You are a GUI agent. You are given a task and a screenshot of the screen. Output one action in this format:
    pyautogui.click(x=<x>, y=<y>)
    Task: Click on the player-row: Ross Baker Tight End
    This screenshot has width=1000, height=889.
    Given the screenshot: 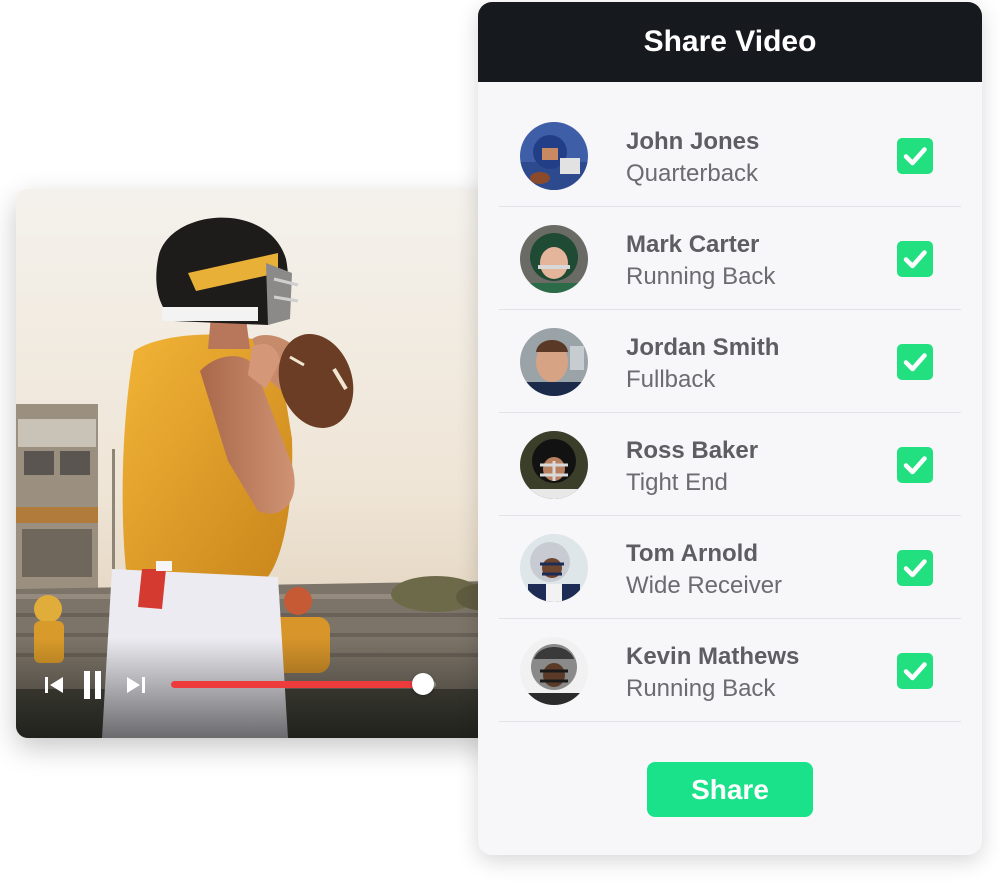 What is the action you would take?
    pyautogui.click(x=730, y=464)
    